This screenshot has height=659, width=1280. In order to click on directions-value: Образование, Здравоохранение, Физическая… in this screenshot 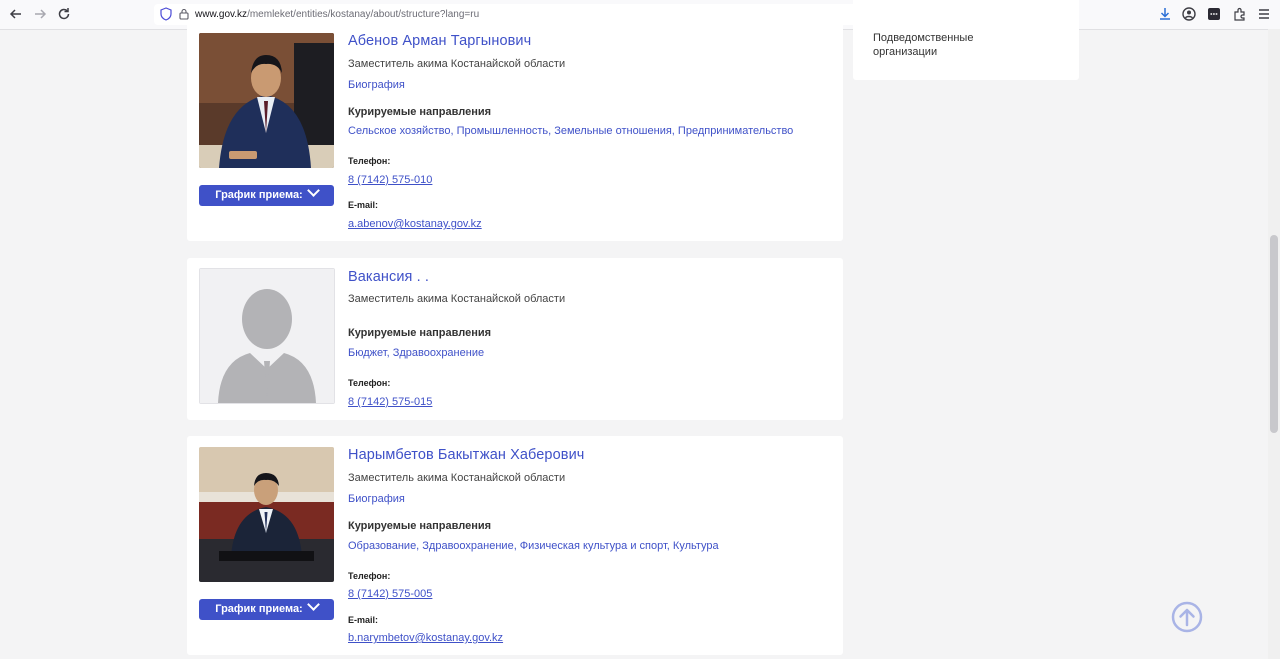, I will do `click(533, 546)`.